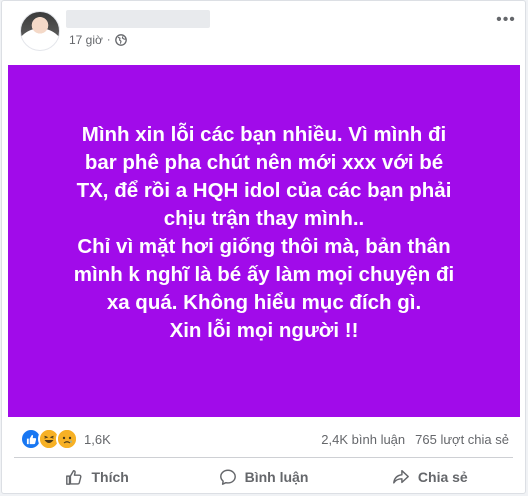 The width and height of the screenshot is (528, 496). I want to click on like-label: Thích, so click(110, 477).